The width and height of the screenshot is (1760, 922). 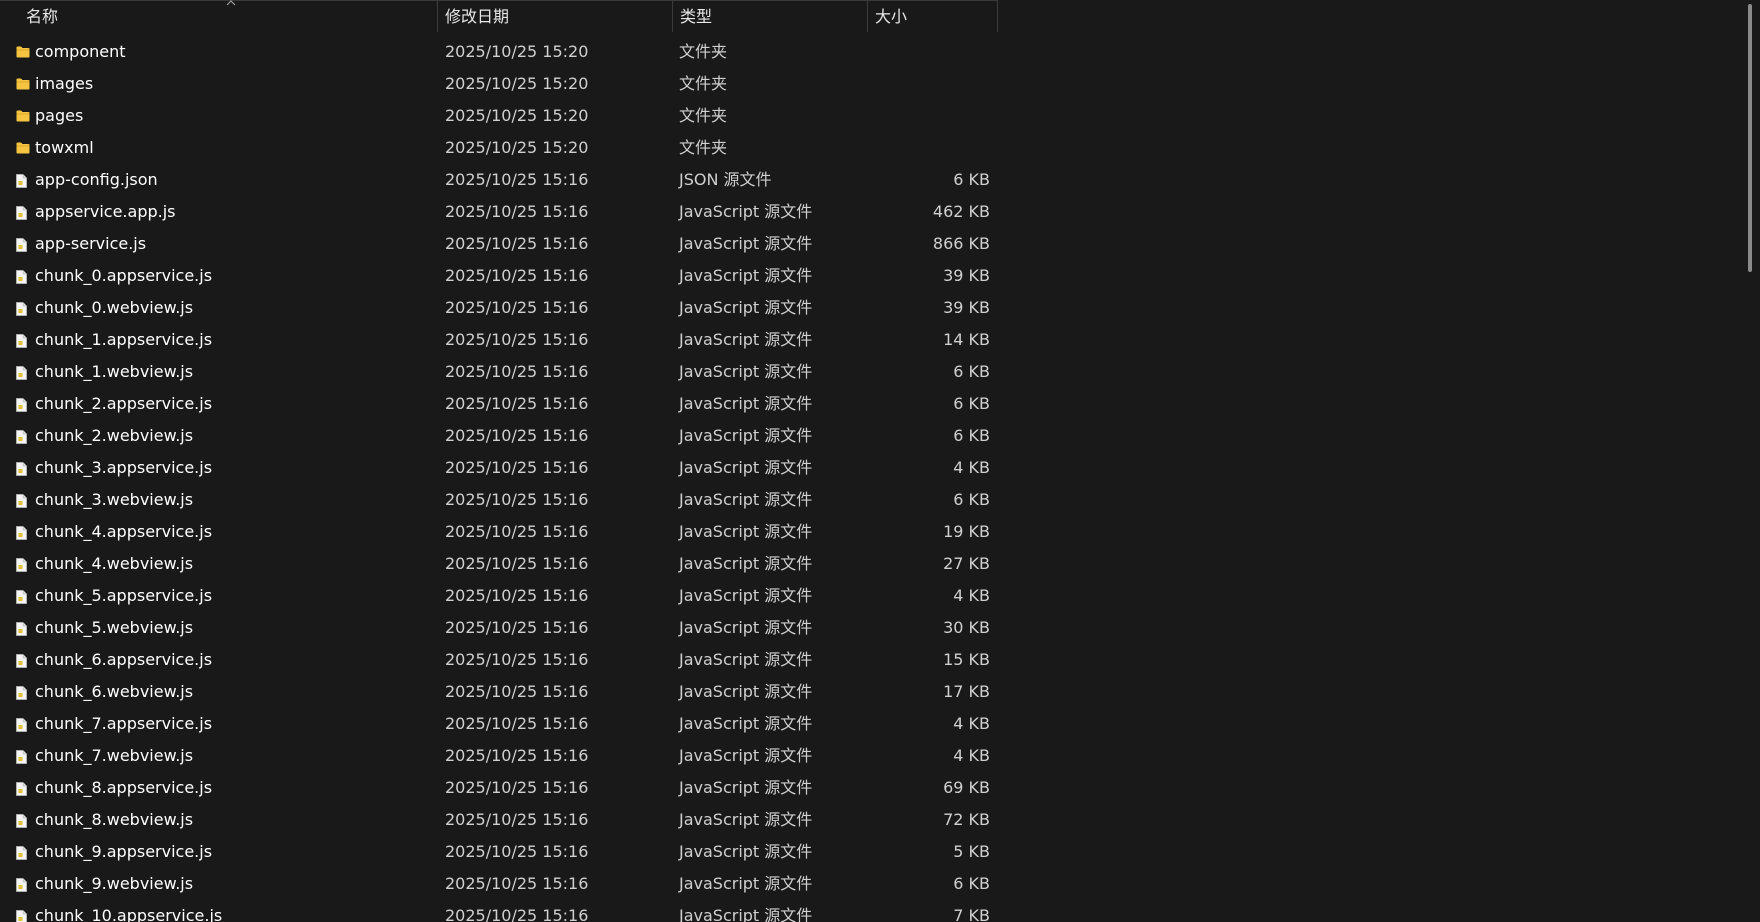 I want to click on file-size: 72 KB, so click(x=966, y=819).